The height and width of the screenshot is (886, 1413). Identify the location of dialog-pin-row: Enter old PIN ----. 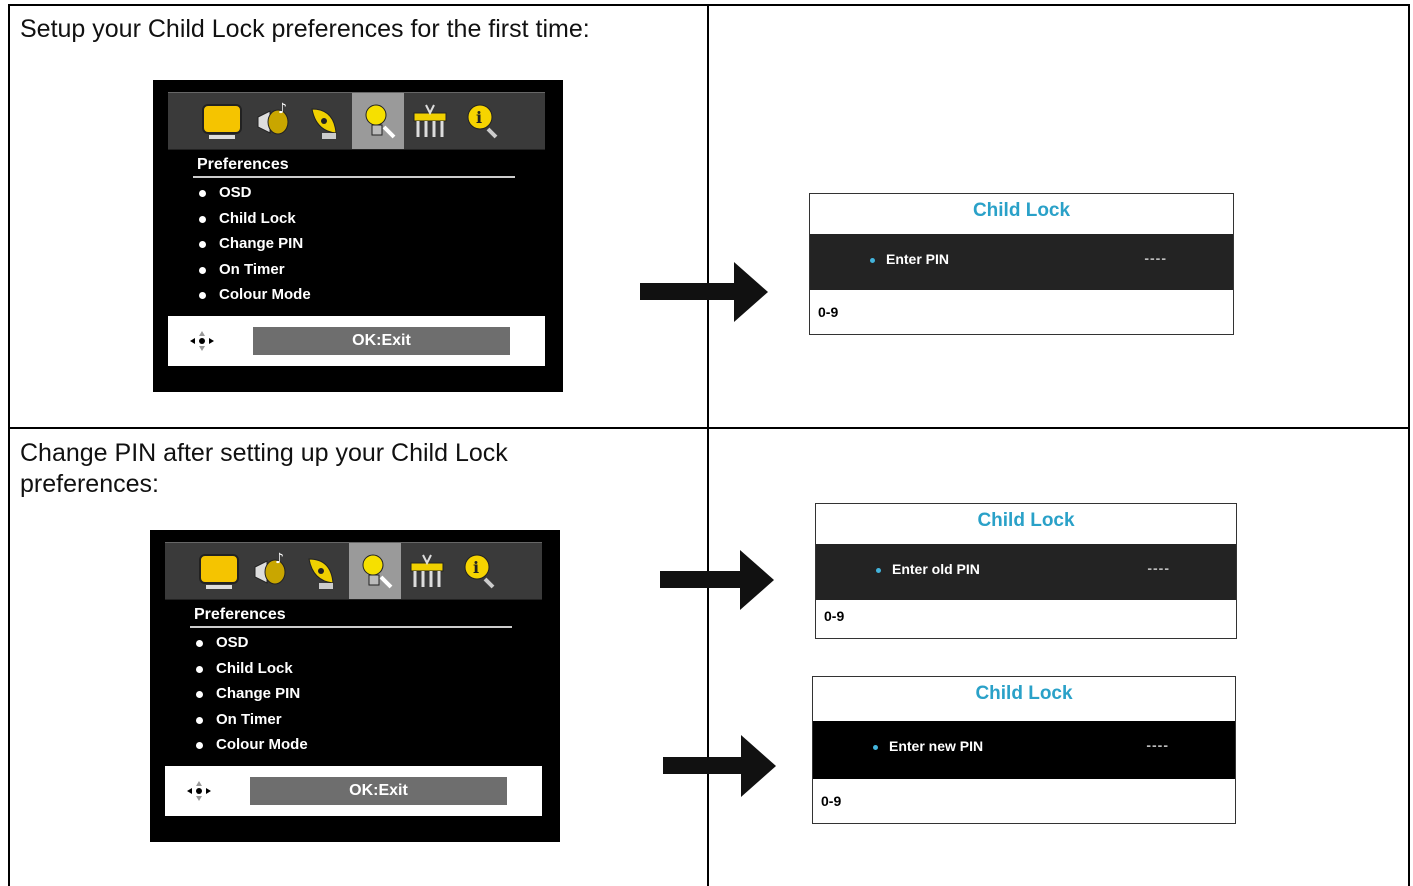
(1026, 572).